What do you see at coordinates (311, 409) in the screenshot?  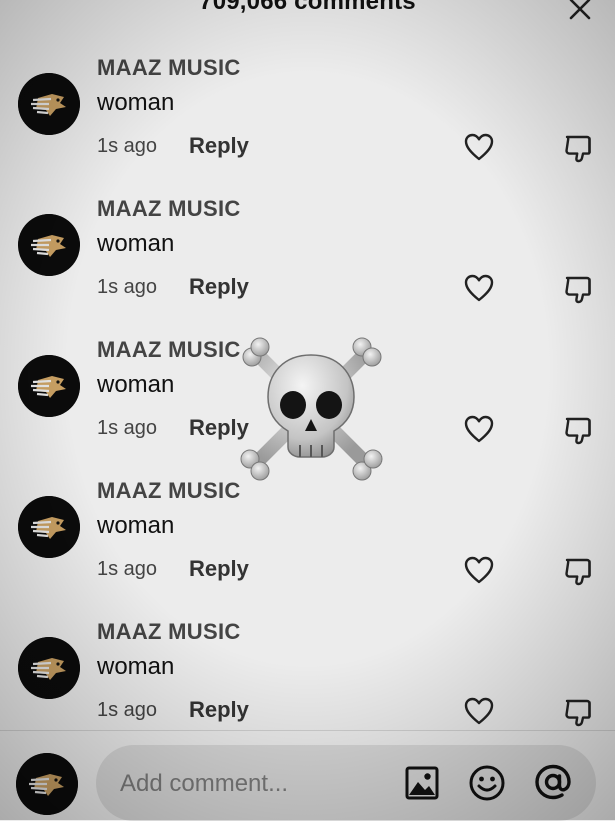 I see `skull-crossbones-icon` at bounding box center [311, 409].